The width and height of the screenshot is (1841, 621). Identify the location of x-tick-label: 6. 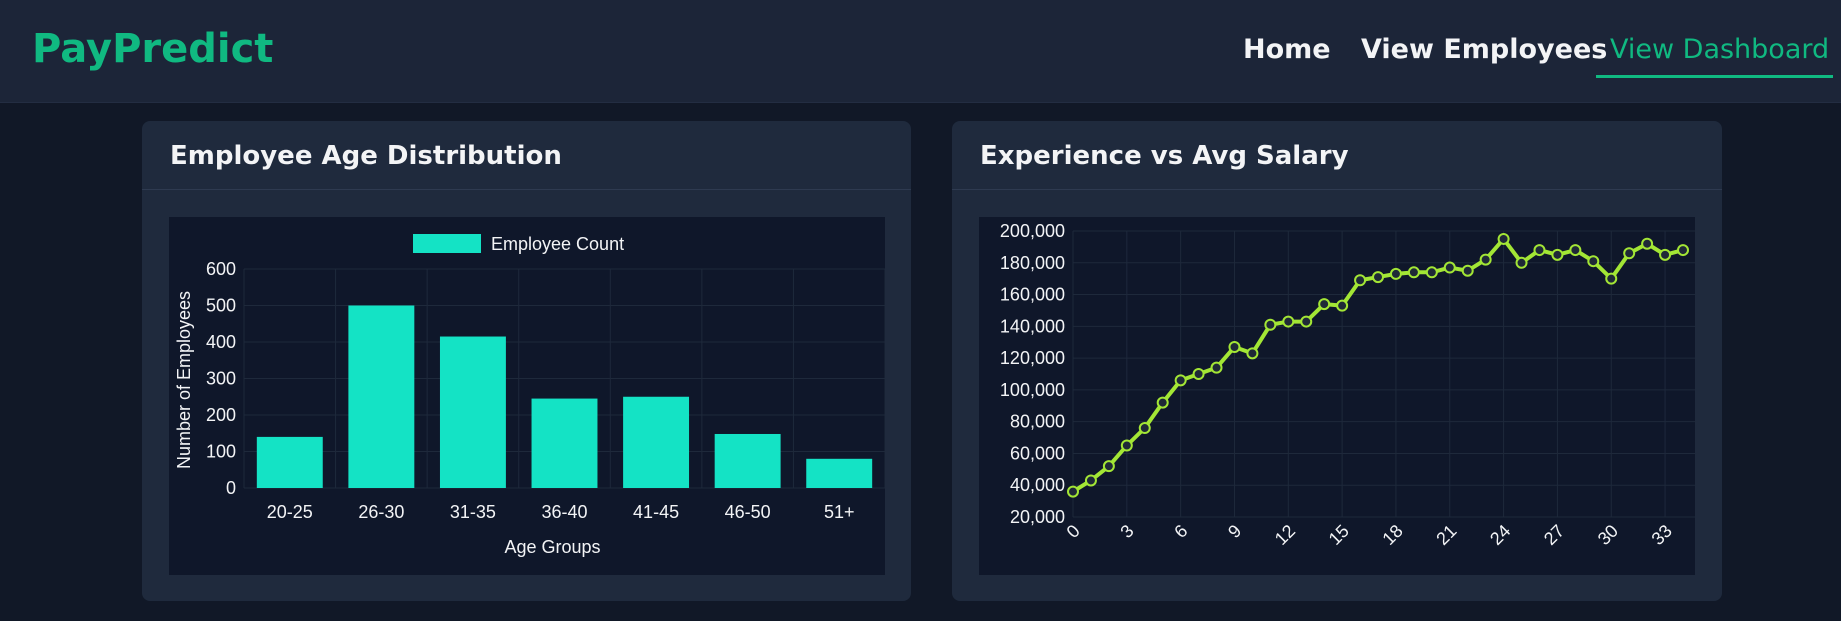
(1180, 531).